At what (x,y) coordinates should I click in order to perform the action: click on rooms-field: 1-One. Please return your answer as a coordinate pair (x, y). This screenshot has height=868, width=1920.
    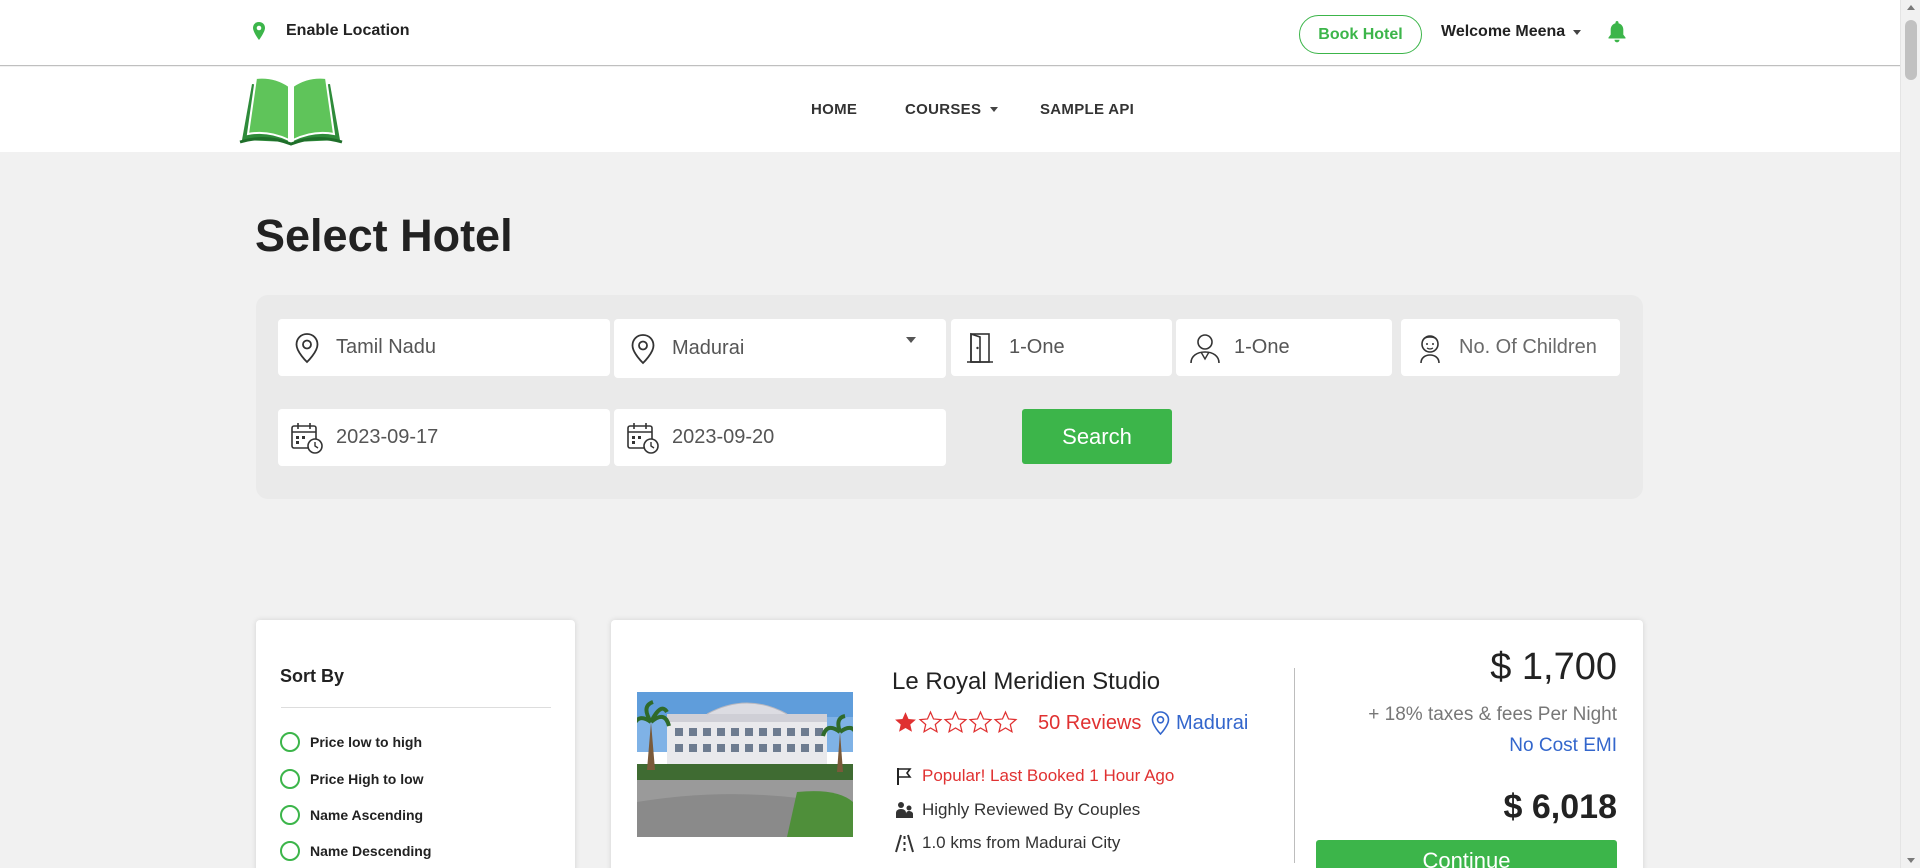
    Looking at the image, I should click on (1061, 347).